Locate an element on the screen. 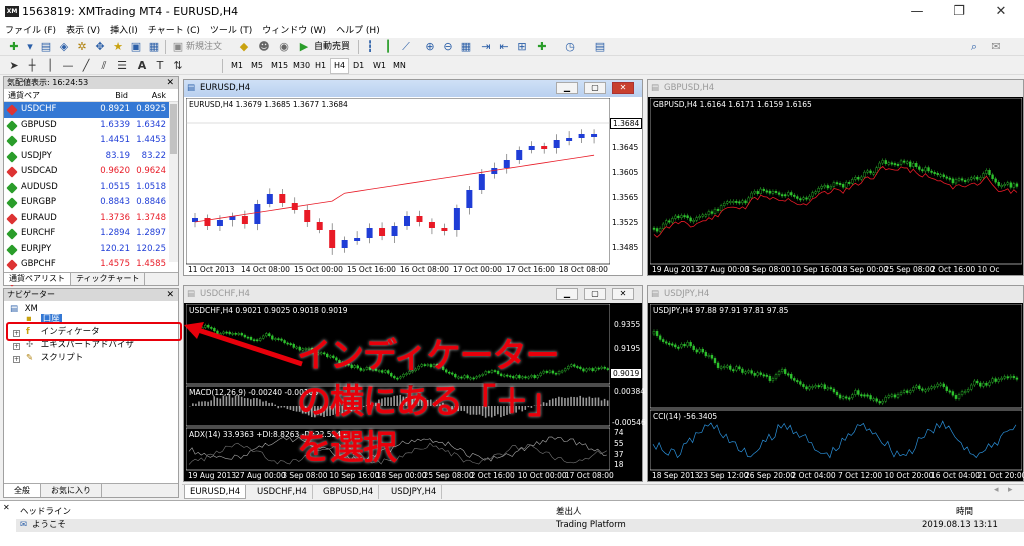  tab-symbols: 通貨ペアリスト is located at coordinates (37, 279).